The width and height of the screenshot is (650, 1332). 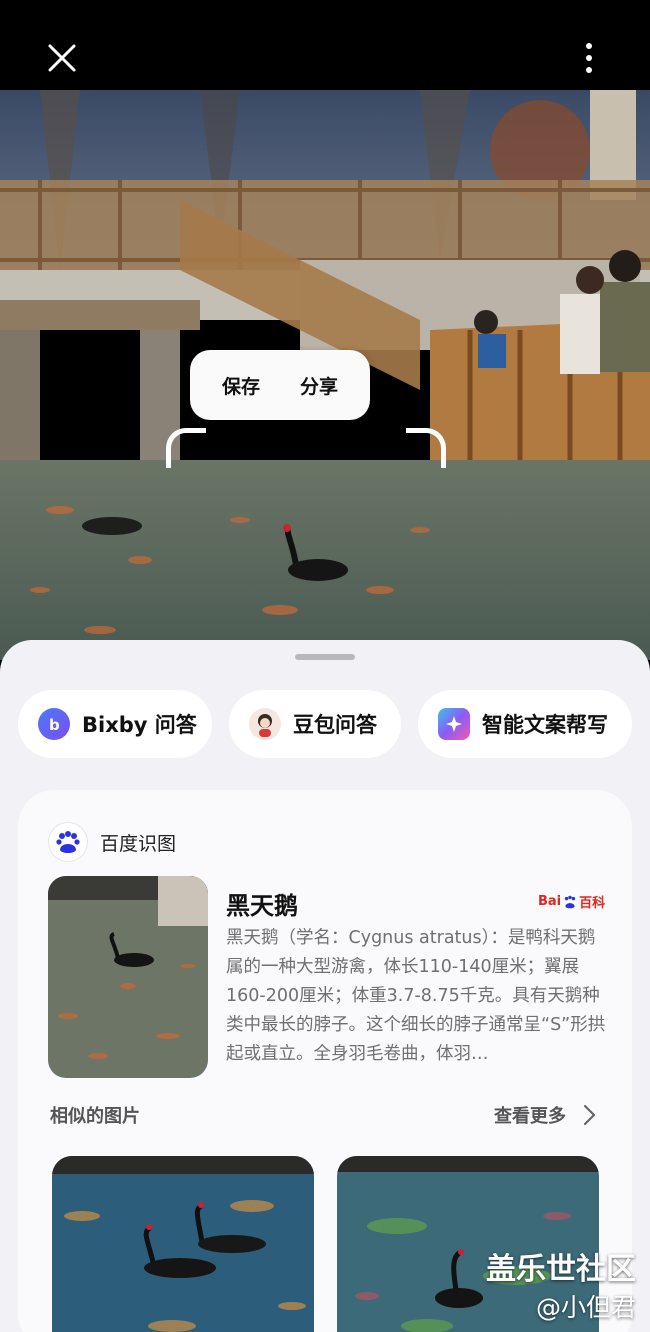 What do you see at coordinates (550, 901) in the screenshot?
I see `baike-text-bai: Bai` at bounding box center [550, 901].